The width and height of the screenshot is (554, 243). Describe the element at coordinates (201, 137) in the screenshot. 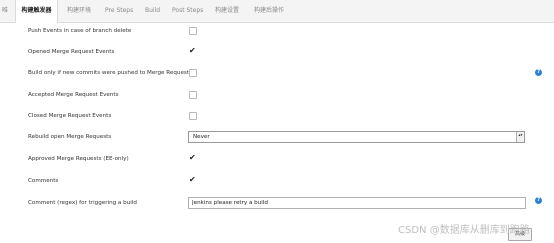

I see `rebuild-select-value: Never` at that location.